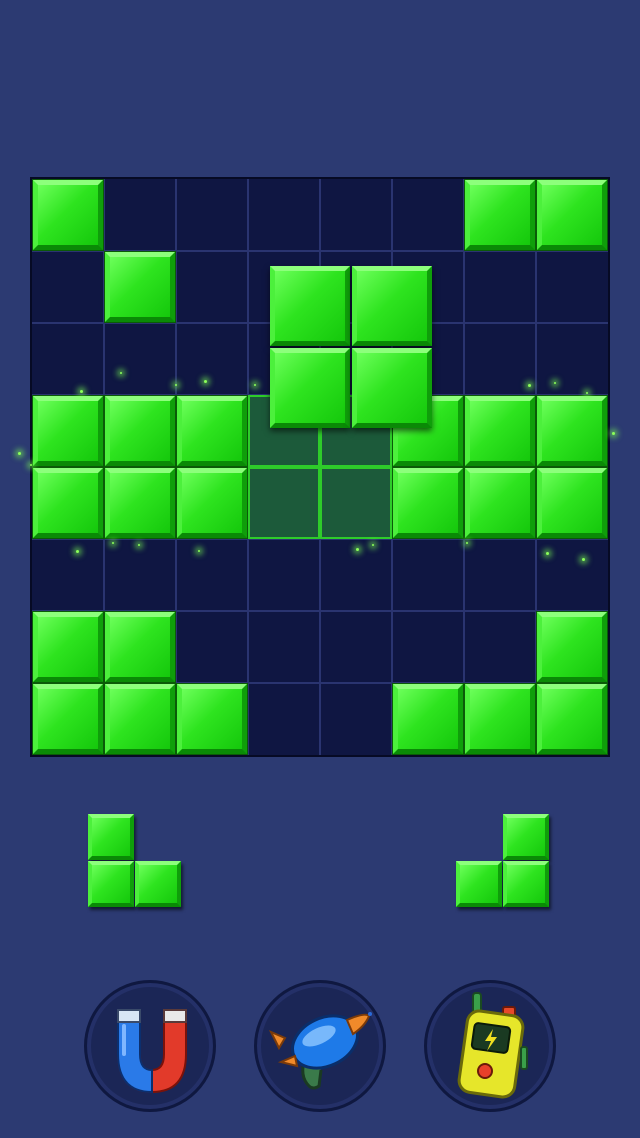 The image size is (640, 1138). I want to click on magnet-icon, so click(152, 1051).